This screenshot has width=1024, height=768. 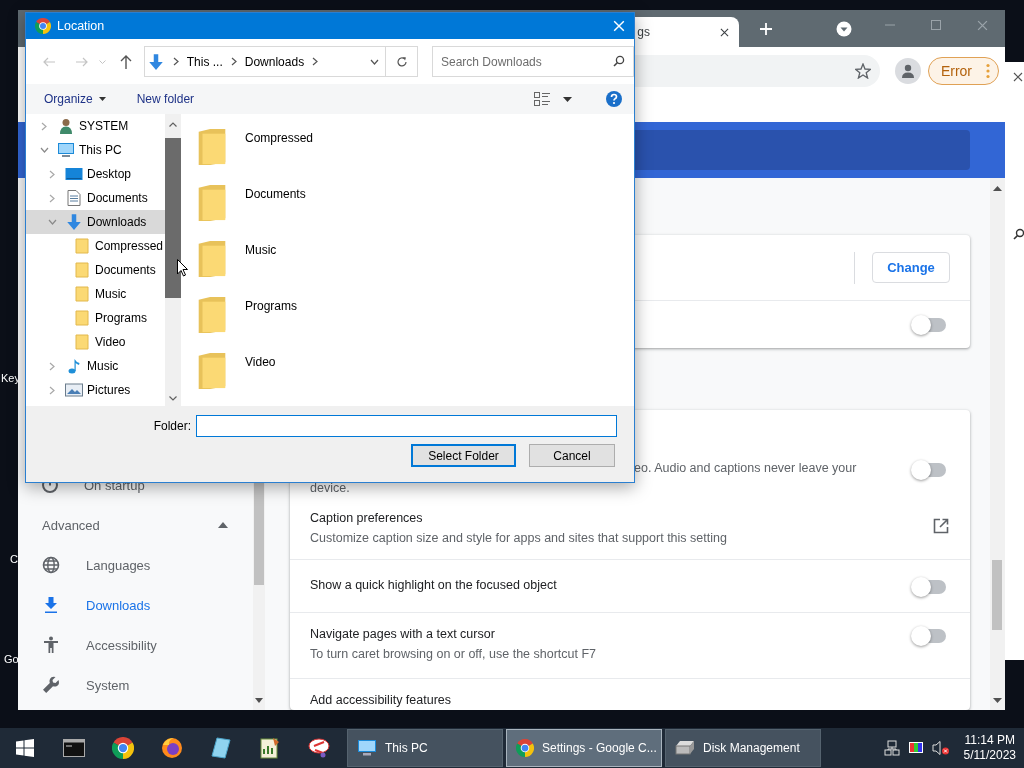 What do you see at coordinates (572, 455) in the screenshot?
I see `cancel-button: Cancel` at bounding box center [572, 455].